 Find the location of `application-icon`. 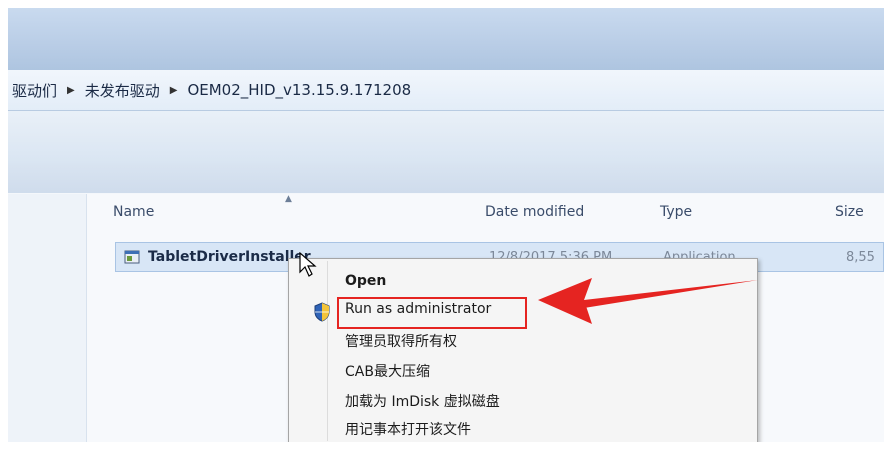

application-icon is located at coordinates (132, 257).